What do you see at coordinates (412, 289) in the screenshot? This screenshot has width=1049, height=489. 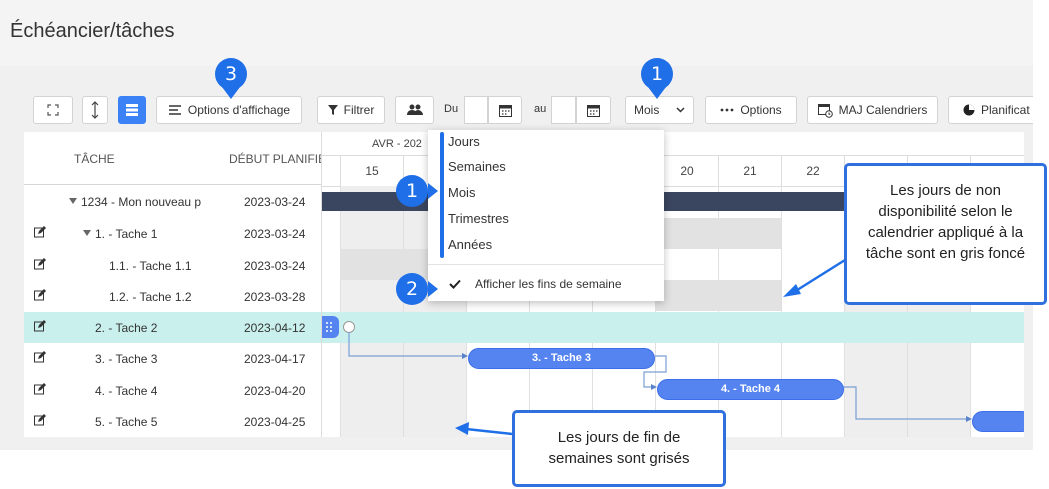 I see `badge-weekends: 2` at bounding box center [412, 289].